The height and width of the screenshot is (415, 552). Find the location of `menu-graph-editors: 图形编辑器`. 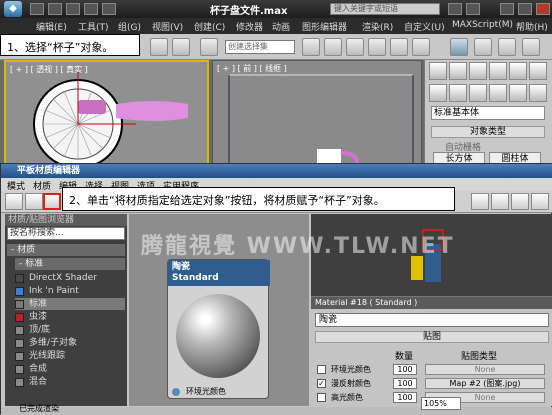

menu-graph-editors: 图形编辑器 is located at coordinates (324, 26).